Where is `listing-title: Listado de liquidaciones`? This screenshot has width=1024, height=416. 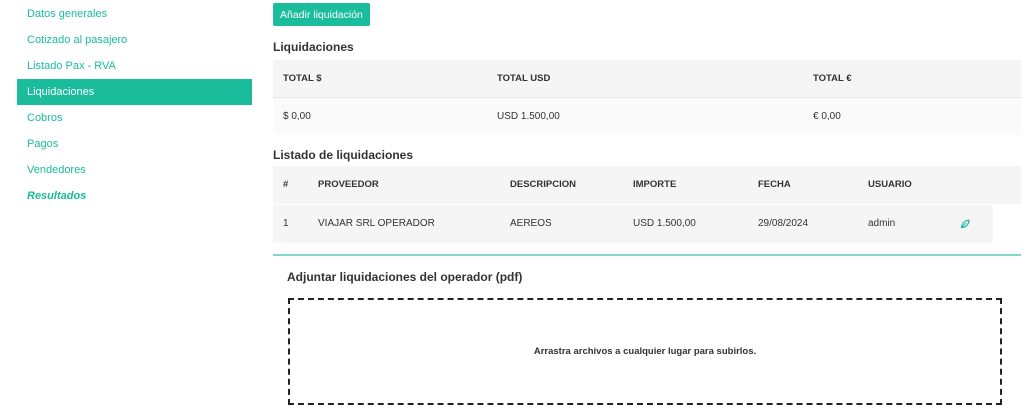 listing-title: Listado de liquidaciones is located at coordinates (343, 155).